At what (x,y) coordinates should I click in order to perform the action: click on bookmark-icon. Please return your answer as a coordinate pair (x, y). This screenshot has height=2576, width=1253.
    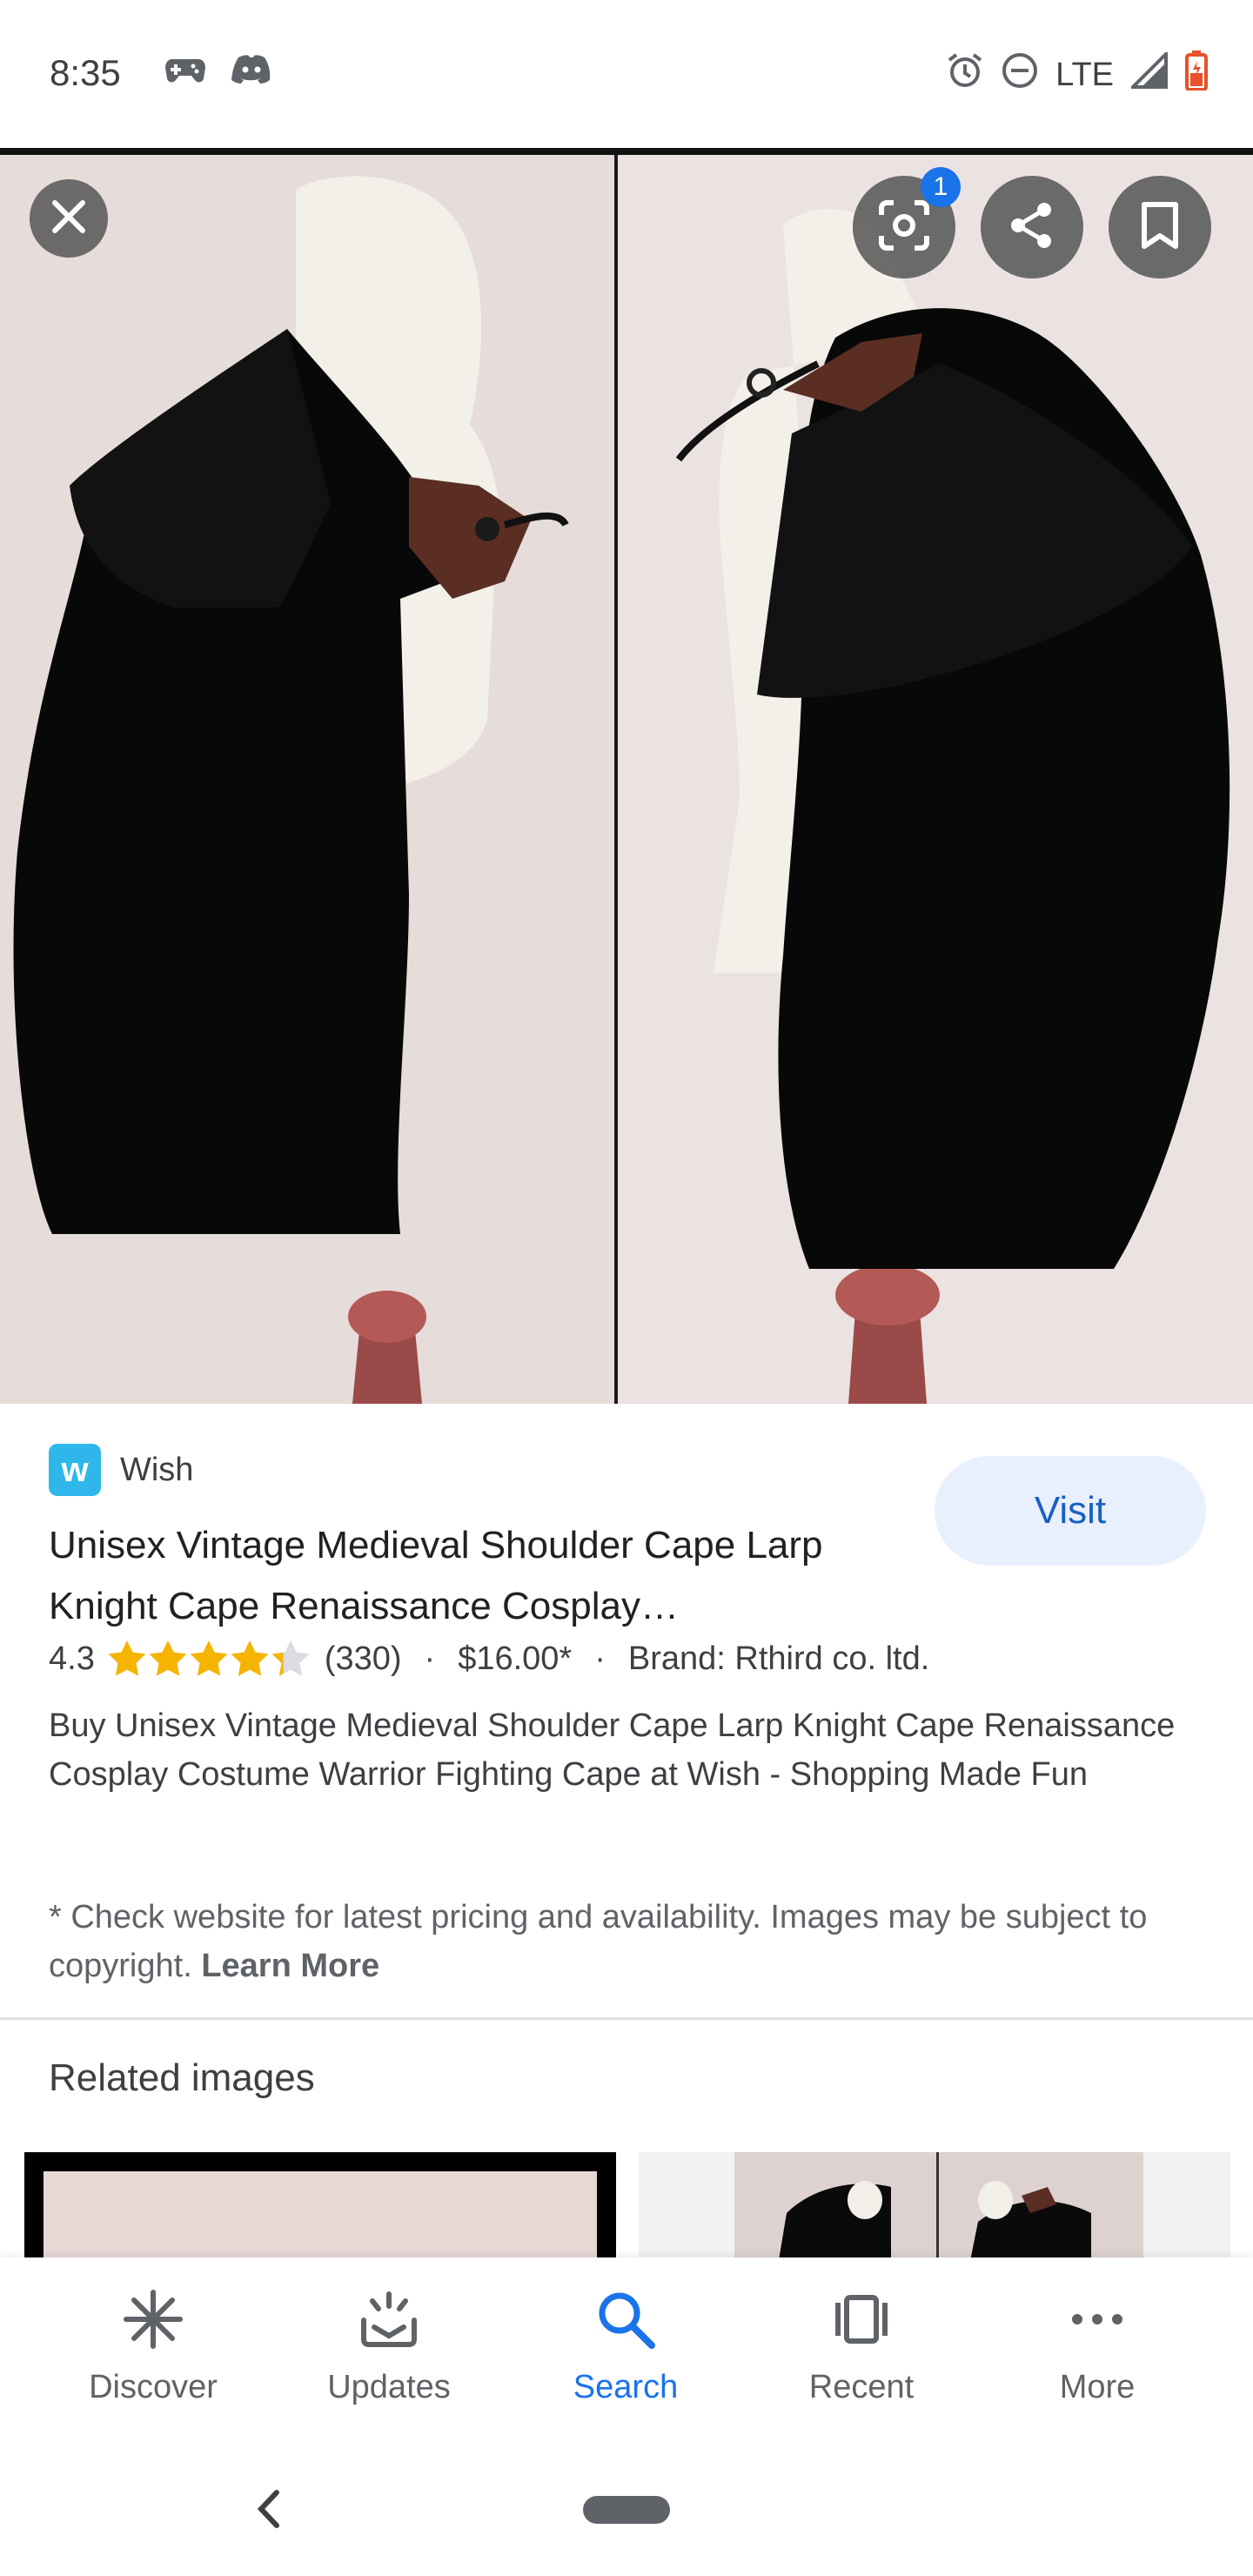
    Looking at the image, I should click on (1160, 227).